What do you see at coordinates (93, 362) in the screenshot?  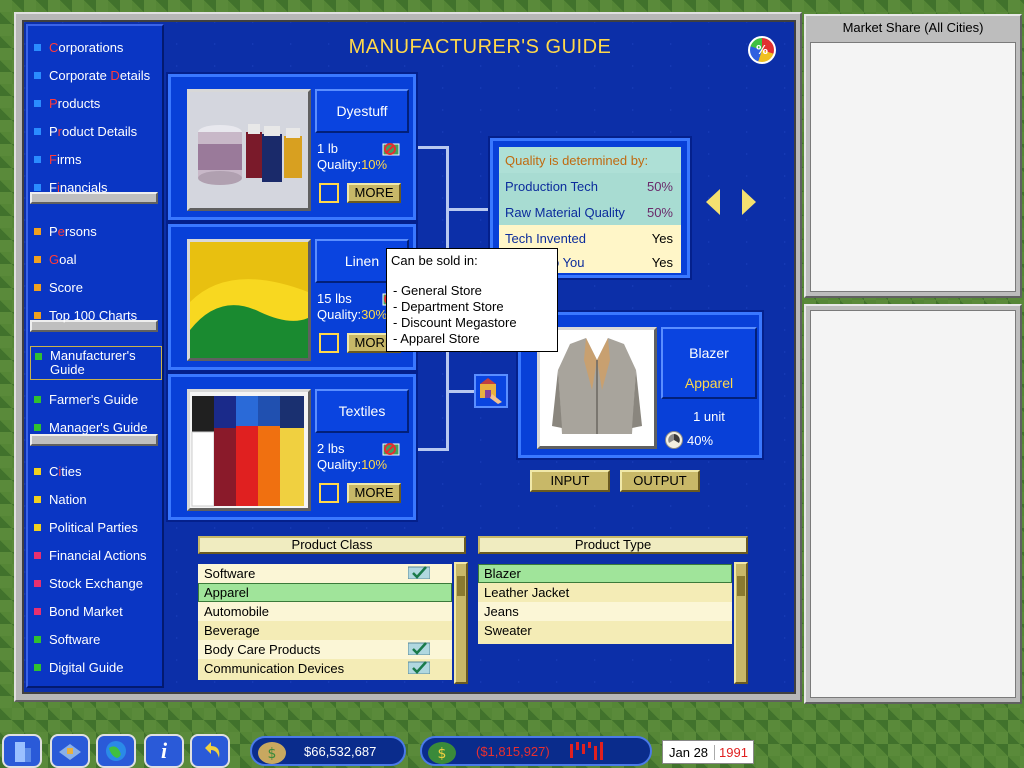 I see `sidebar-item-label: Manufacturer's Guide` at bounding box center [93, 362].